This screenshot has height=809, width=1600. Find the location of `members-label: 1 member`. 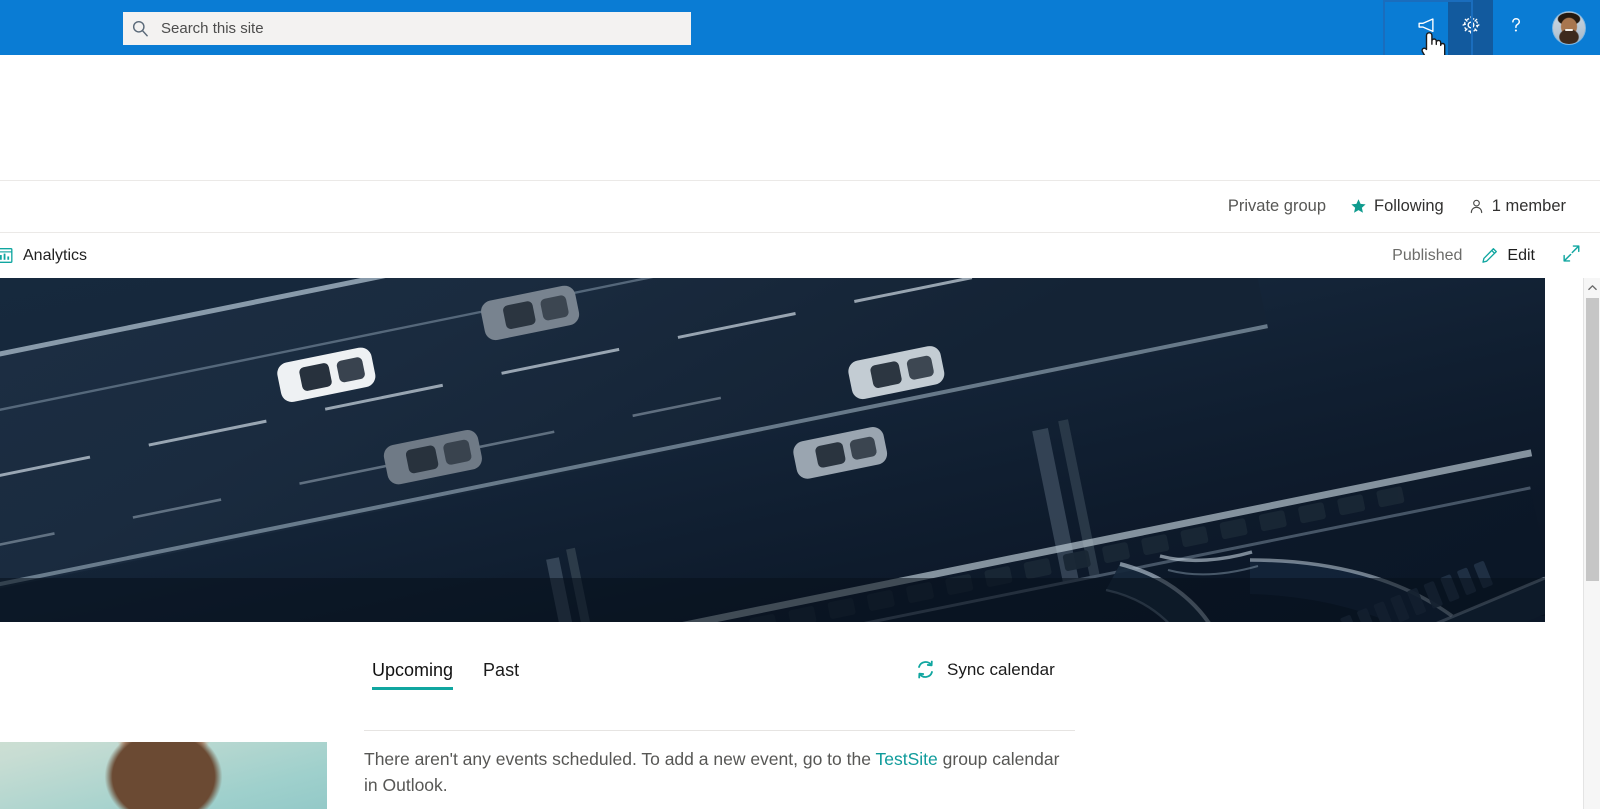

members-label: 1 member is located at coordinates (1528, 206).